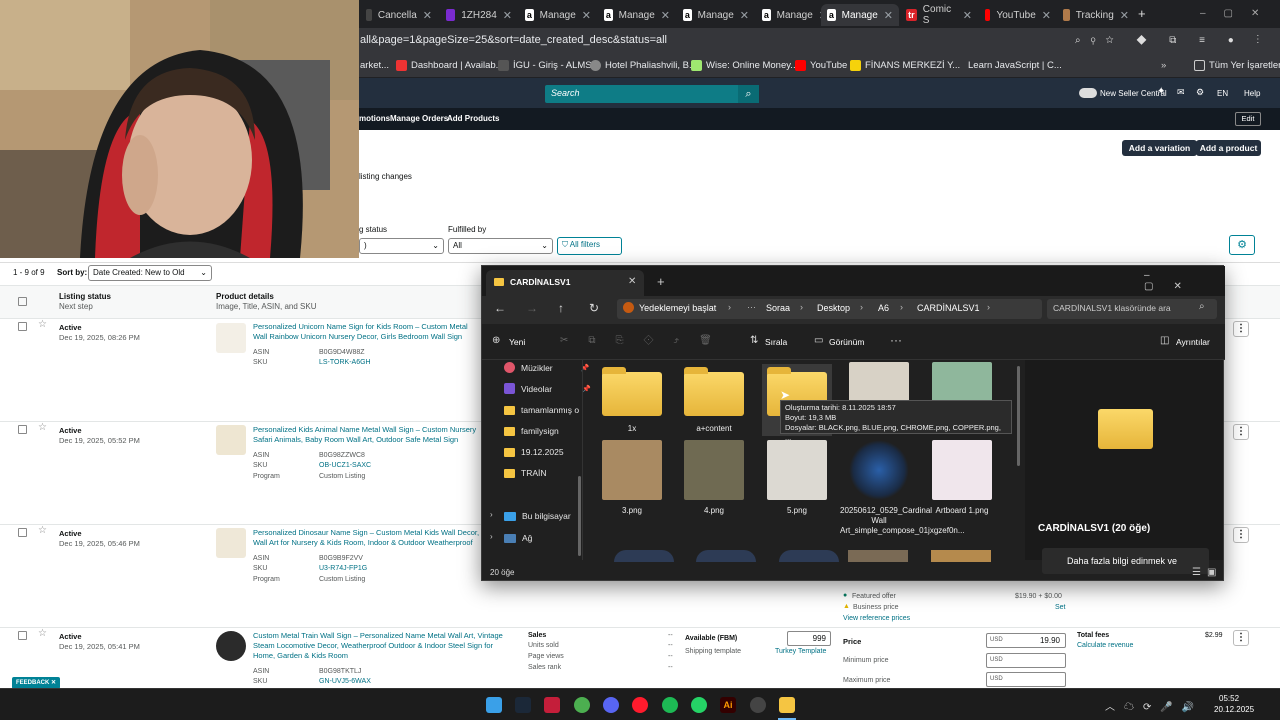 This screenshot has width=1280, height=720. I want to click on tab-youtube: YouTube ✕, so click(1018, 15).